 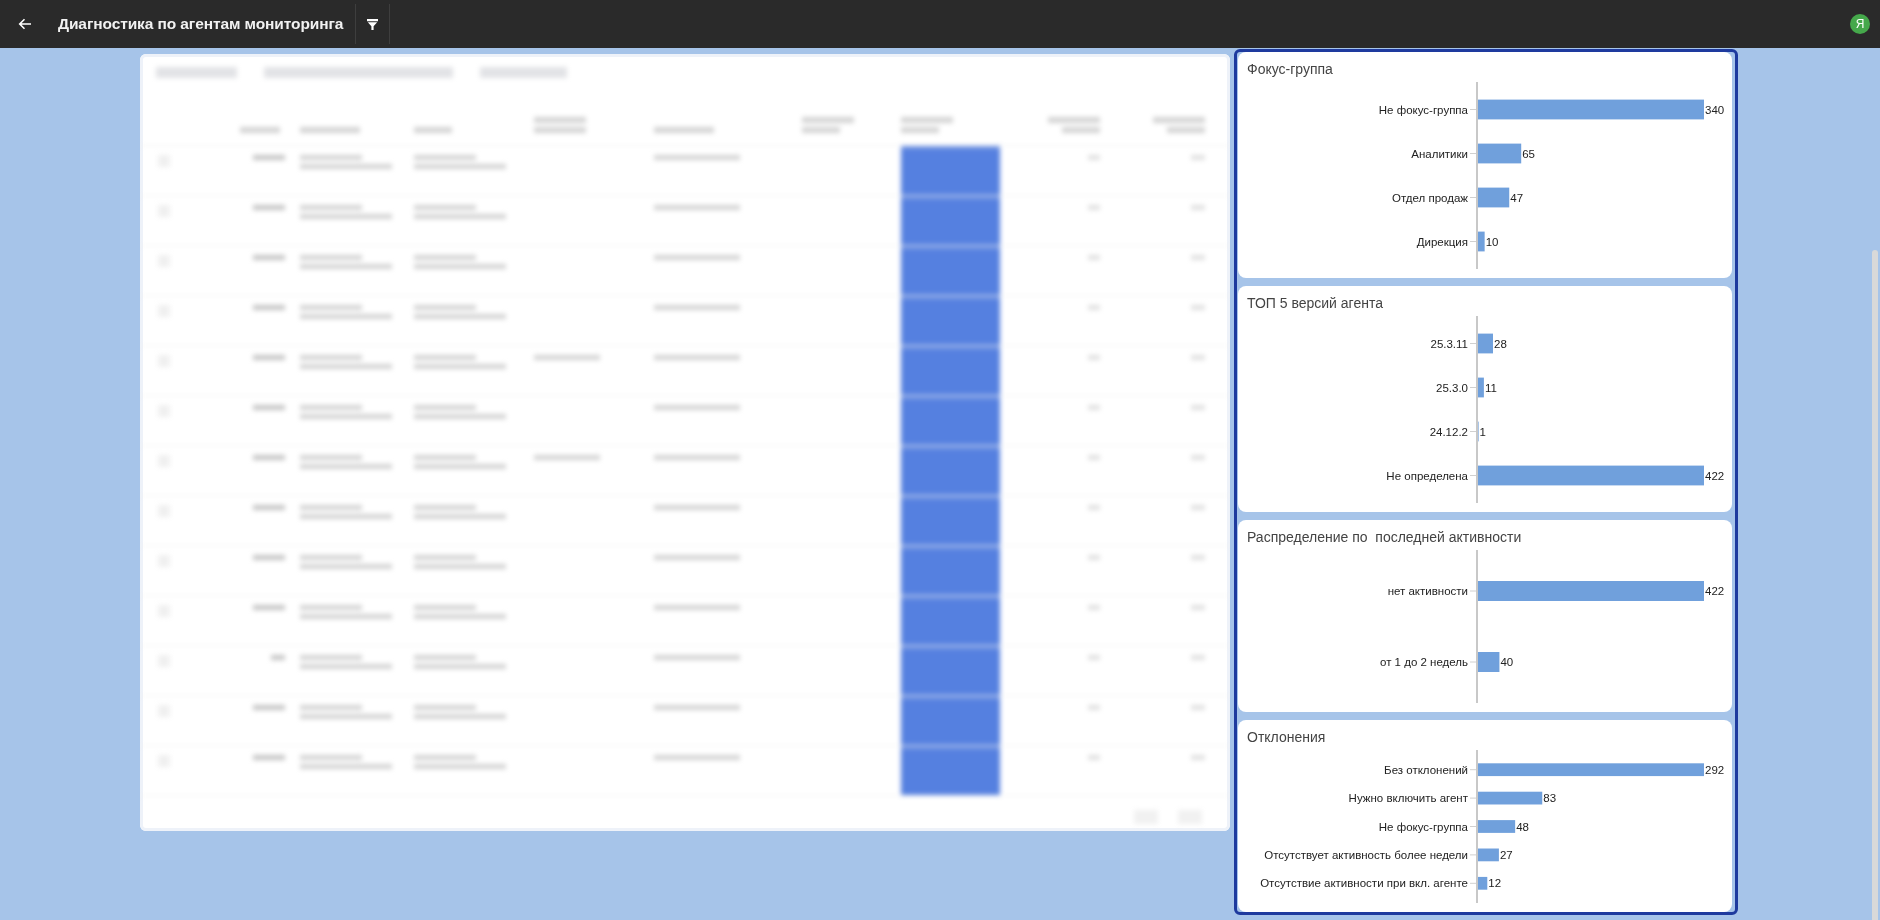 I want to click on value-label: 48, so click(x=1522, y=826).